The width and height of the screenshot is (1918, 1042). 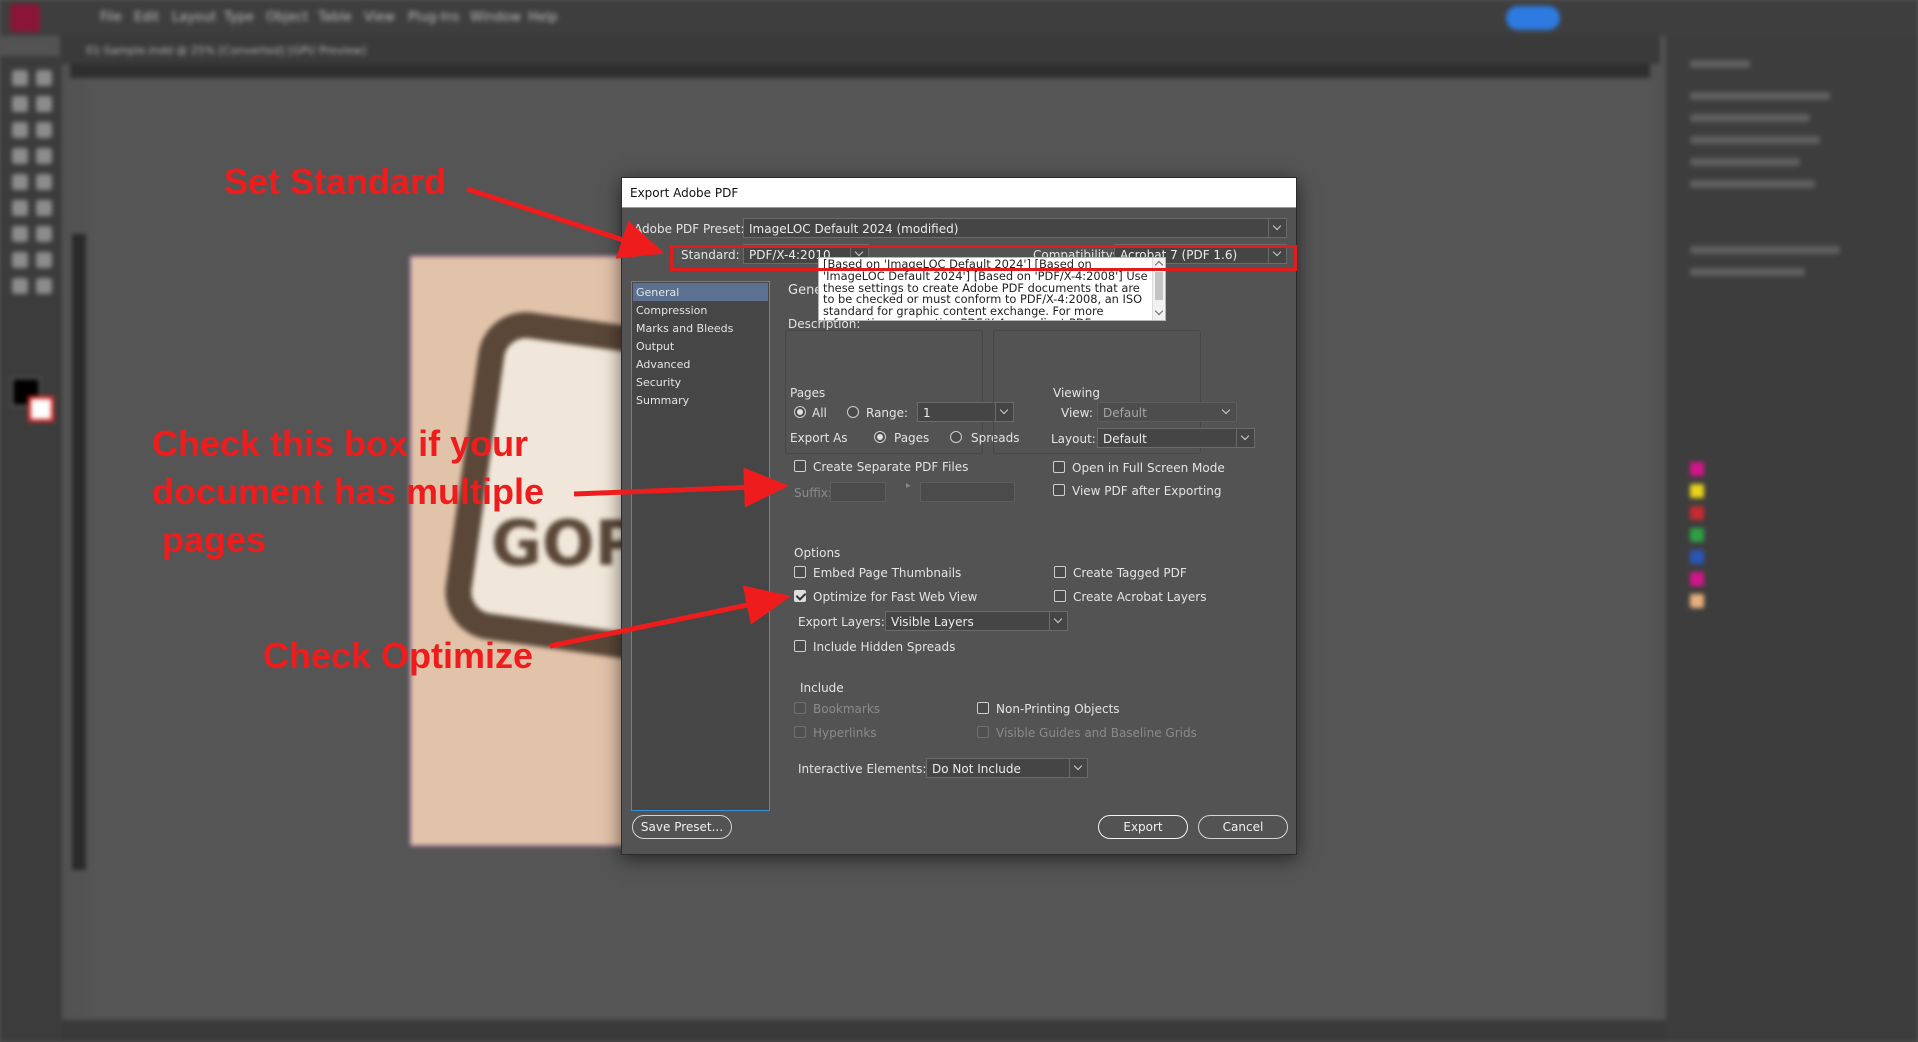 I want to click on annotation-multiple-pages-line1: Check this box if your, so click(x=340, y=443).